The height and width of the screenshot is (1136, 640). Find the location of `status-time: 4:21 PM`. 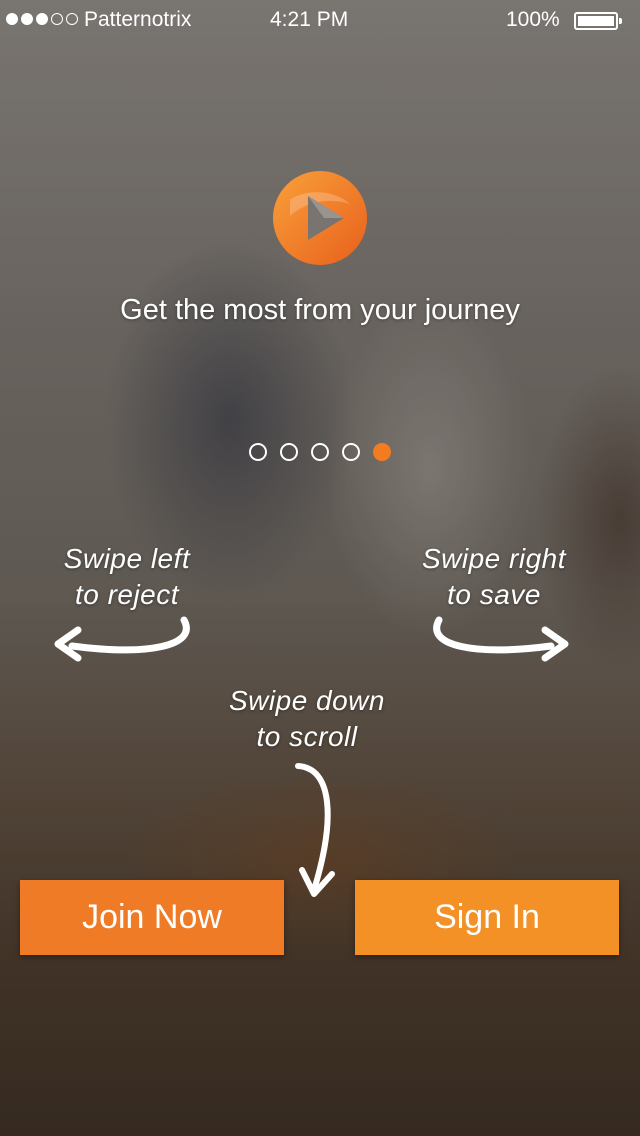

status-time: 4:21 PM is located at coordinates (309, 19).